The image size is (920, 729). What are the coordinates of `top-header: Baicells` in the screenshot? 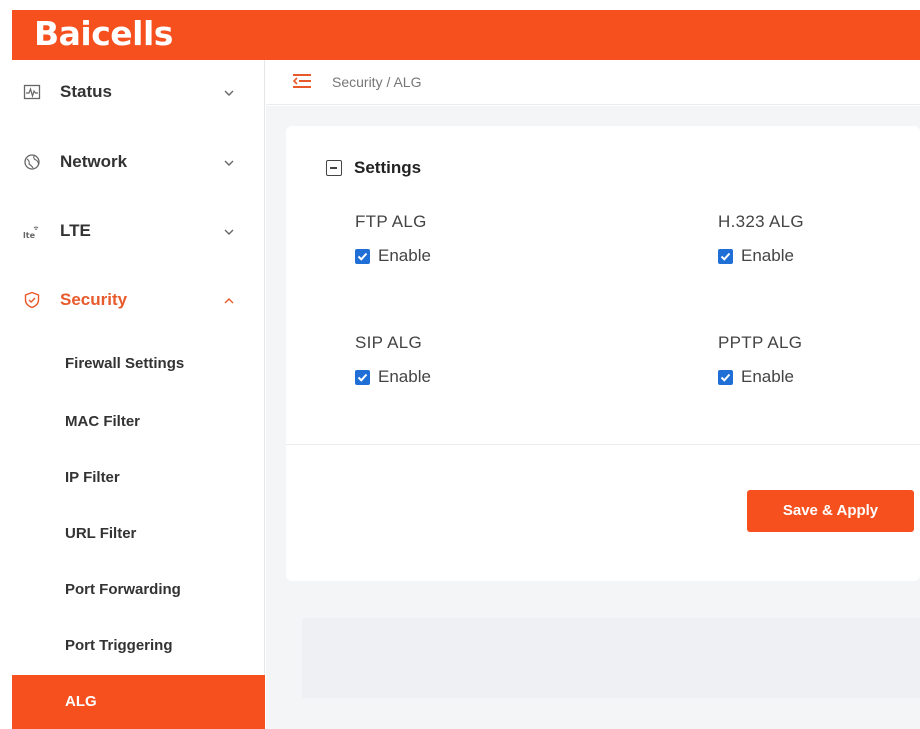 It's located at (466, 35).